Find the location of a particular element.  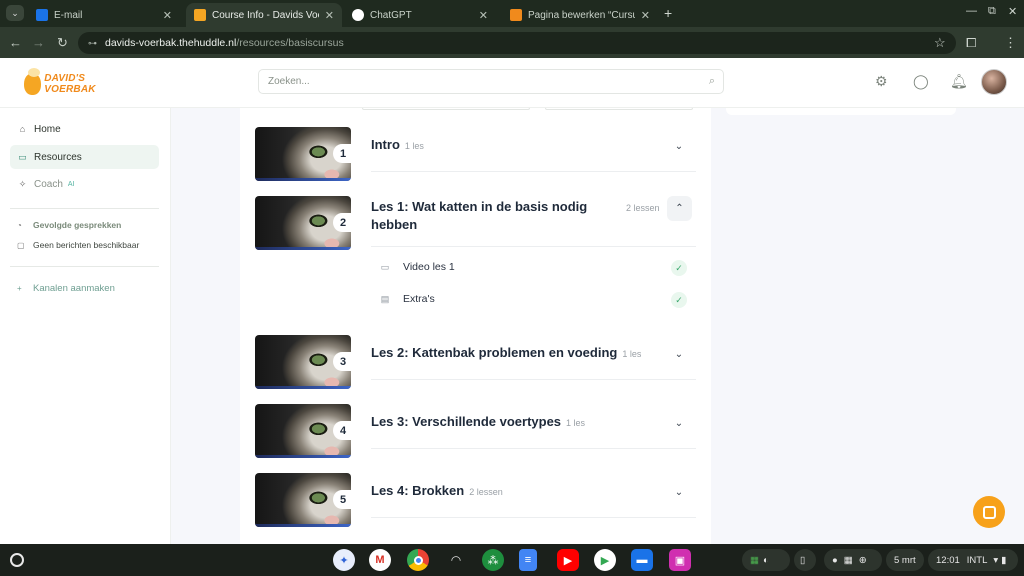

sparkle-icon: ✧ is located at coordinates (22, 183).